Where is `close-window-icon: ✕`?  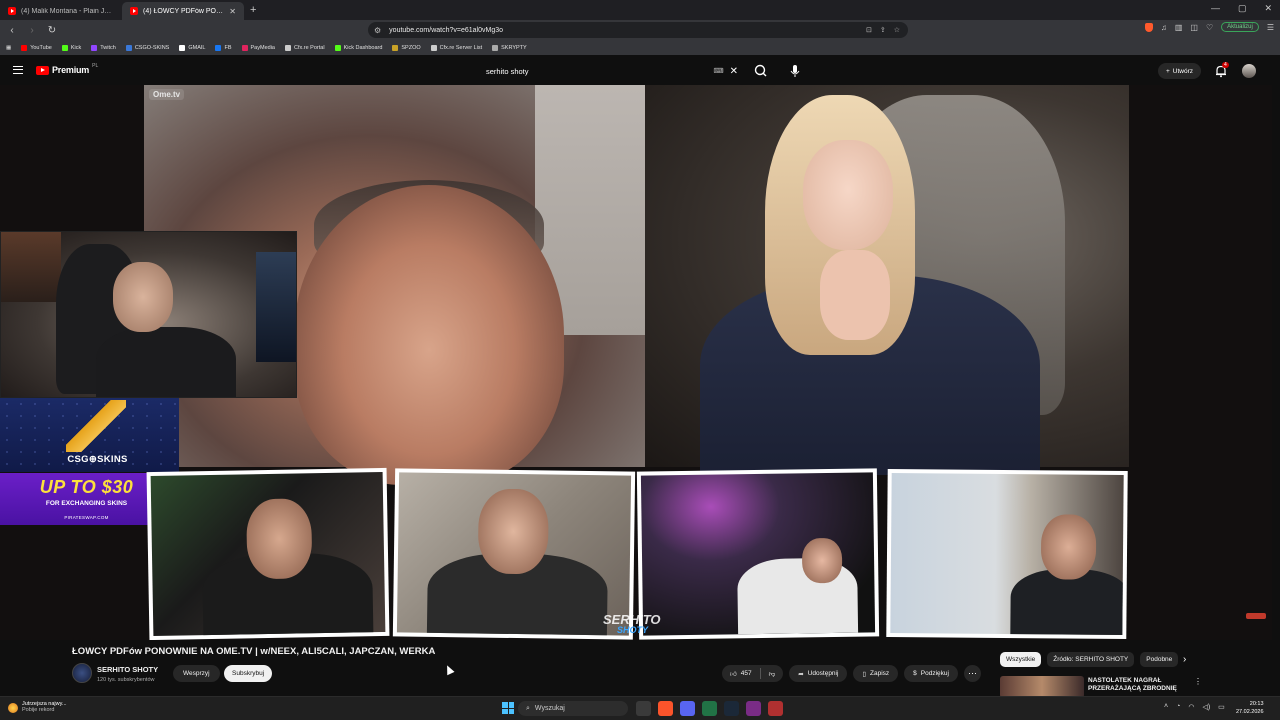
close-window-icon: ✕ is located at coordinates (1268, 8).